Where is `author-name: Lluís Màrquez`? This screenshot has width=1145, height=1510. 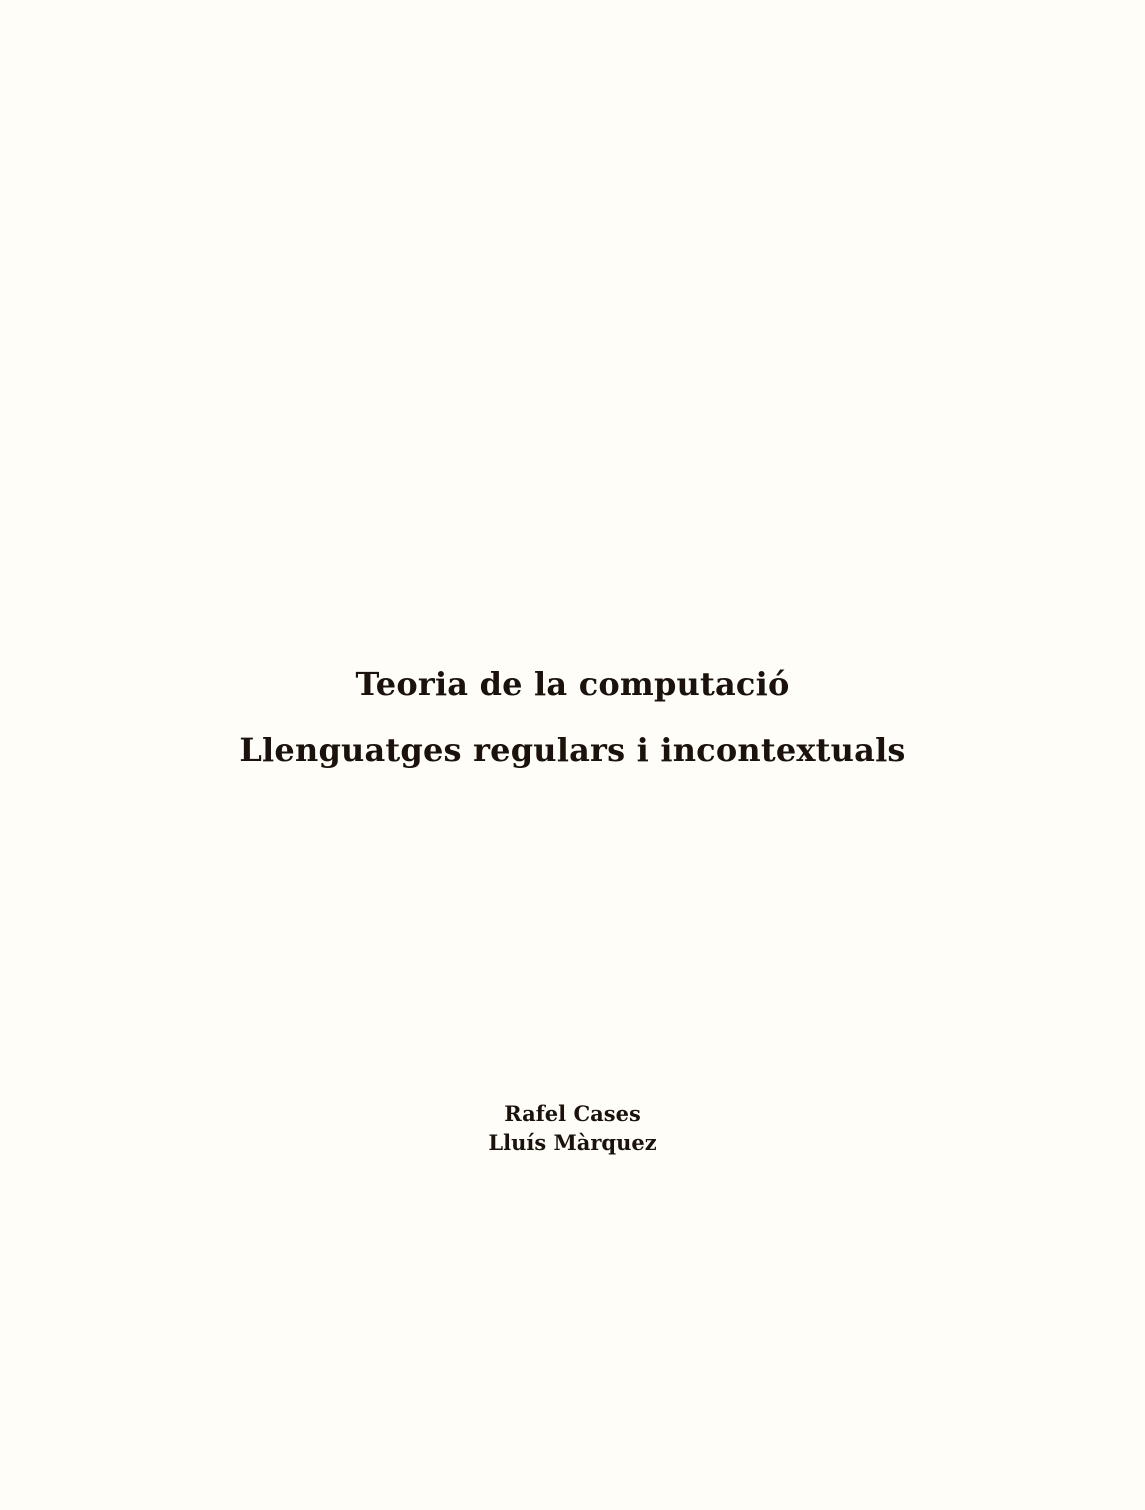 author-name: Lluís Màrquez is located at coordinates (572, 1142).